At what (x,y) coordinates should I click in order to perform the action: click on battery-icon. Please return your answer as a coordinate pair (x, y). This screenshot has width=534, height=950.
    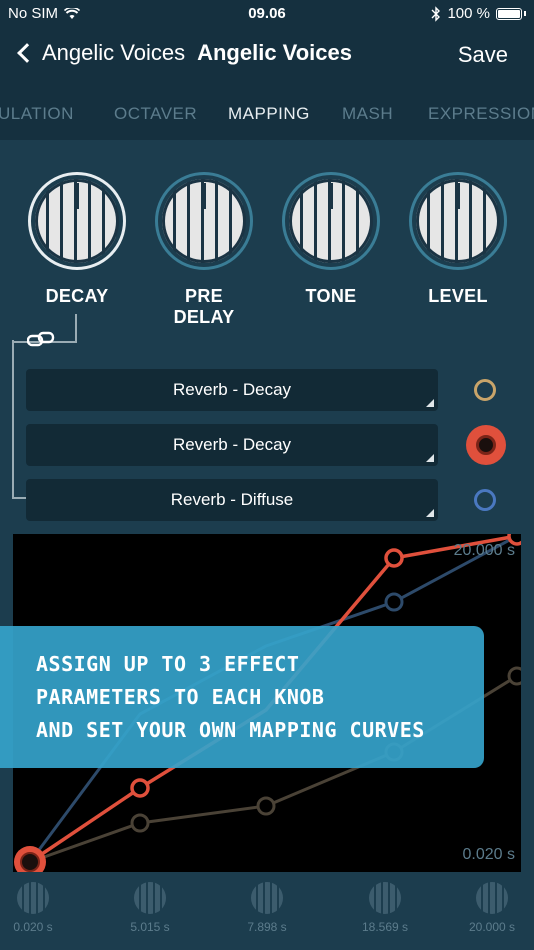
    Looking at the image, I should click on (509, 13).